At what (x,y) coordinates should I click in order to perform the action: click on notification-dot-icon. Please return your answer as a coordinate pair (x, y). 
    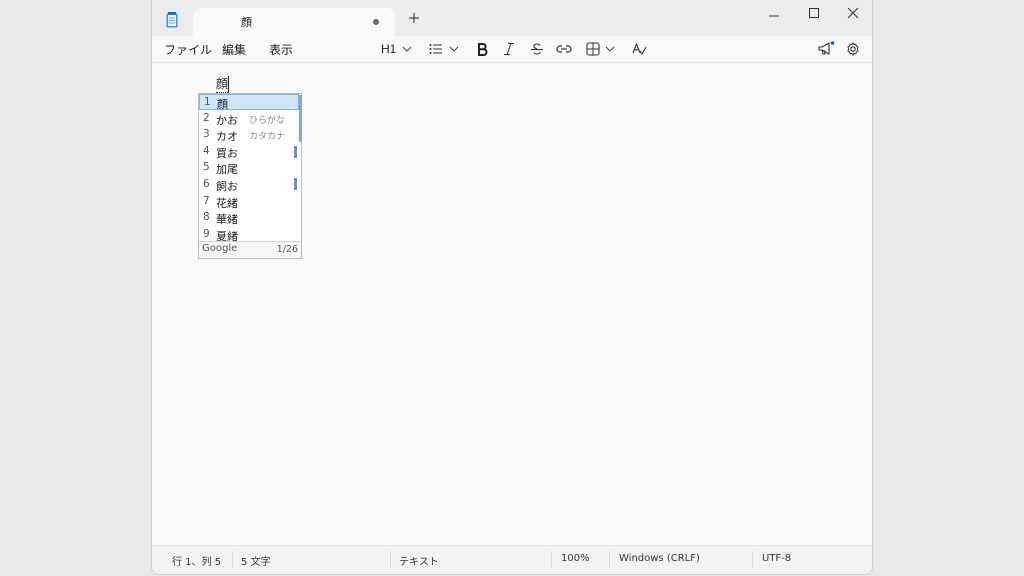
    Looking at the image, I should click on (832, 43).